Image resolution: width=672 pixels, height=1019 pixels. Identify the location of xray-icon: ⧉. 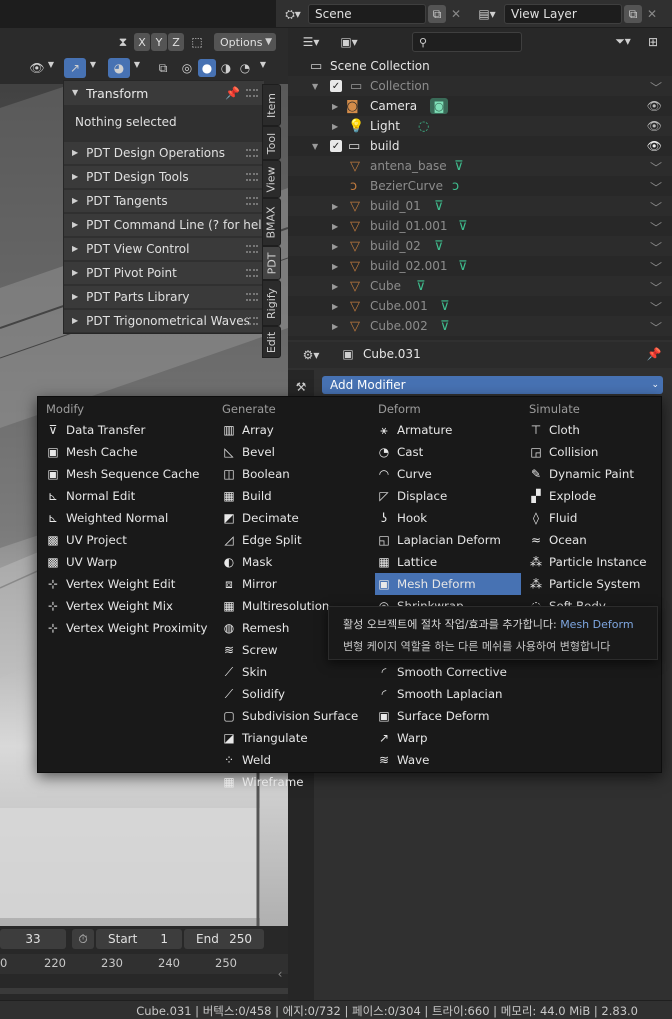
(163, 68).